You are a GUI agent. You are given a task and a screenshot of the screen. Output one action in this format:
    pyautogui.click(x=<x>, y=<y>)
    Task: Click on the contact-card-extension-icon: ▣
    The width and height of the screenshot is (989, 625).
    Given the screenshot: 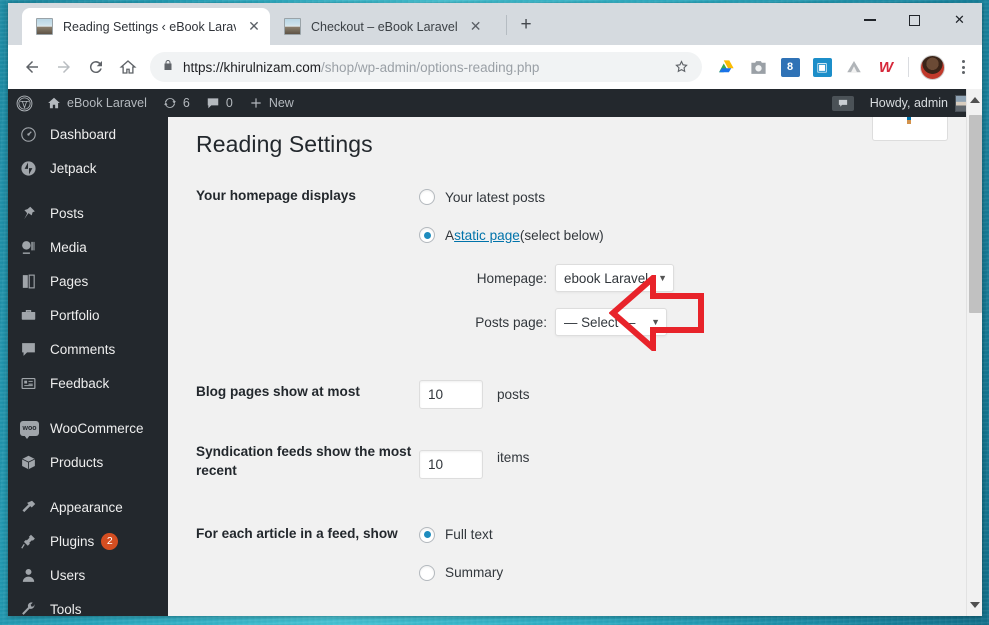 What is the action you would take?
    pyautogui.click(x=822, y=67)
    